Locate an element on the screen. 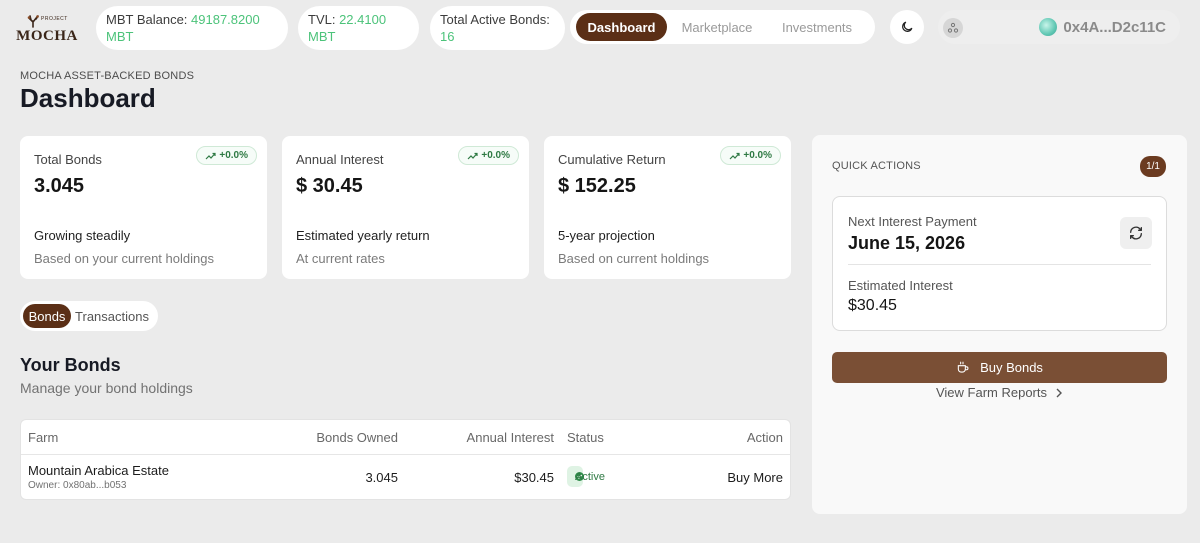  column-header-bonds-owned: Bonds Owned is located at coordinates (357, 437).